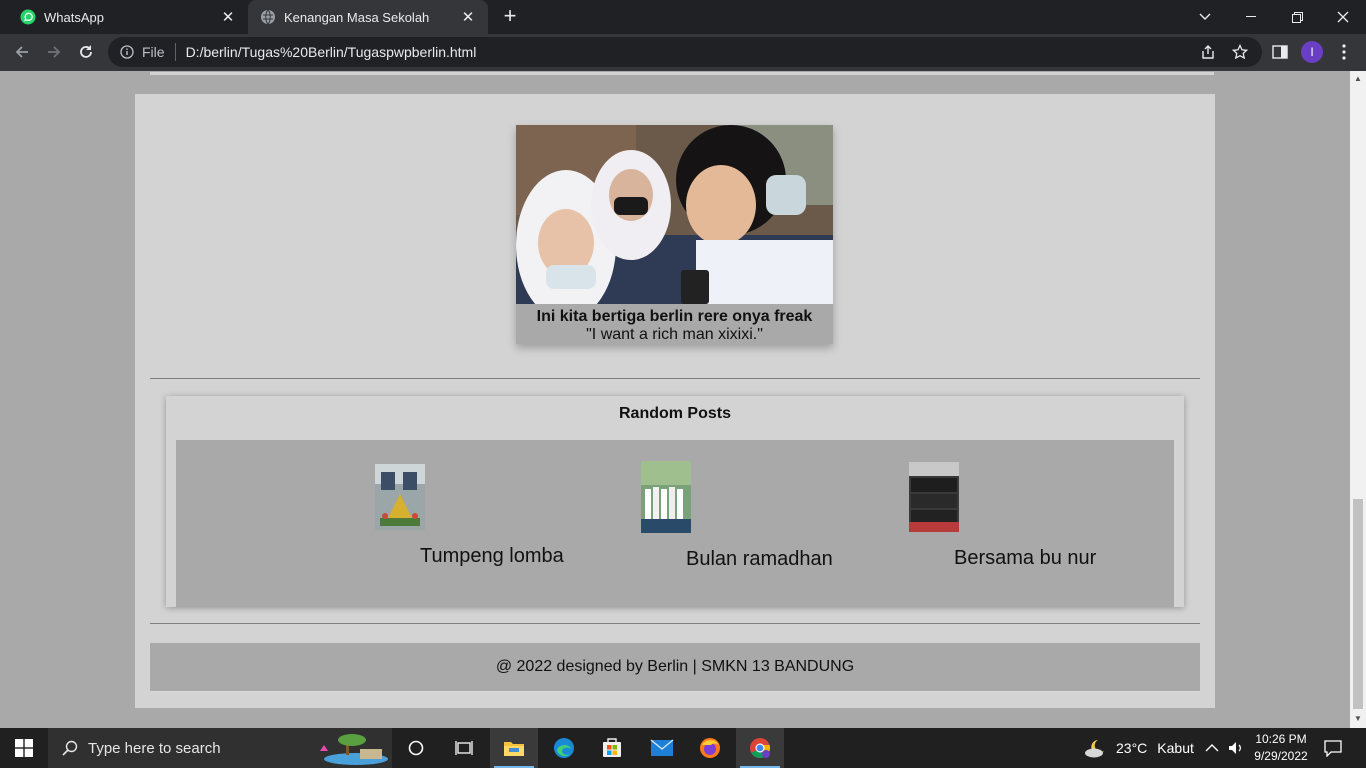 Image resolution: width=1366 pixels, height=768 pixels. Describe the element at coordinates (1205, 17) in the screenshot. I see `tab-search-icon` at that location.